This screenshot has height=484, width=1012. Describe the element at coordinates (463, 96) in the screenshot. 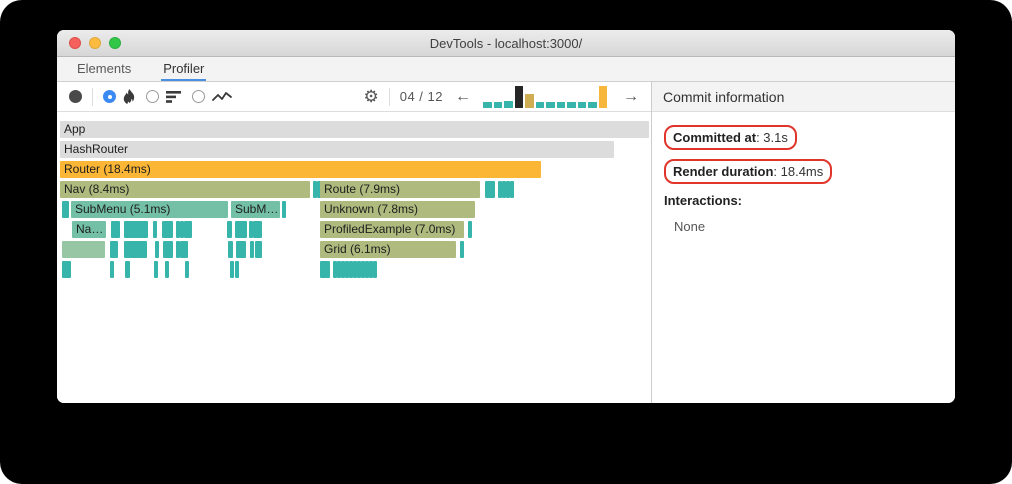

I see `previous-commit-arrow-icon: ←` at that location.